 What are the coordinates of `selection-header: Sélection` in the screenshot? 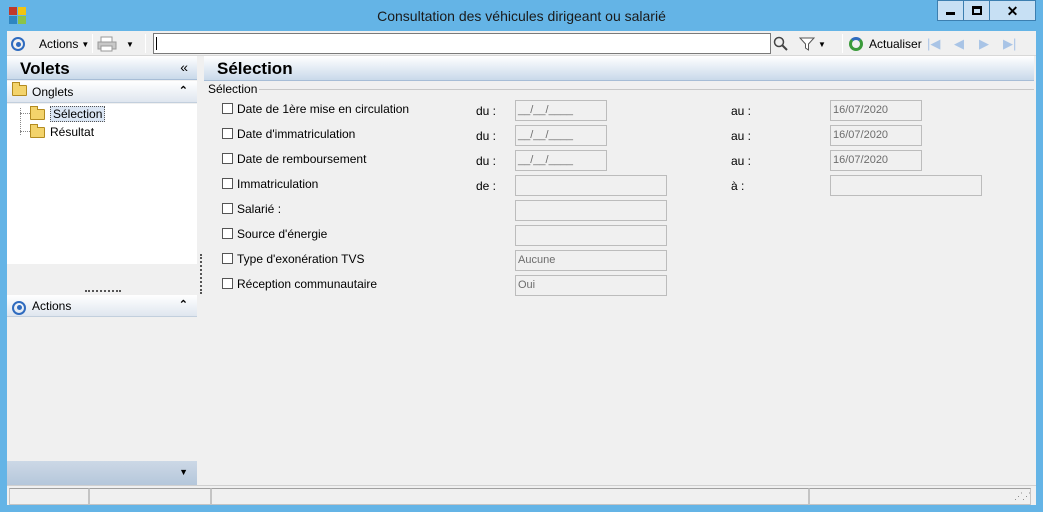 It's located at (619, 68).